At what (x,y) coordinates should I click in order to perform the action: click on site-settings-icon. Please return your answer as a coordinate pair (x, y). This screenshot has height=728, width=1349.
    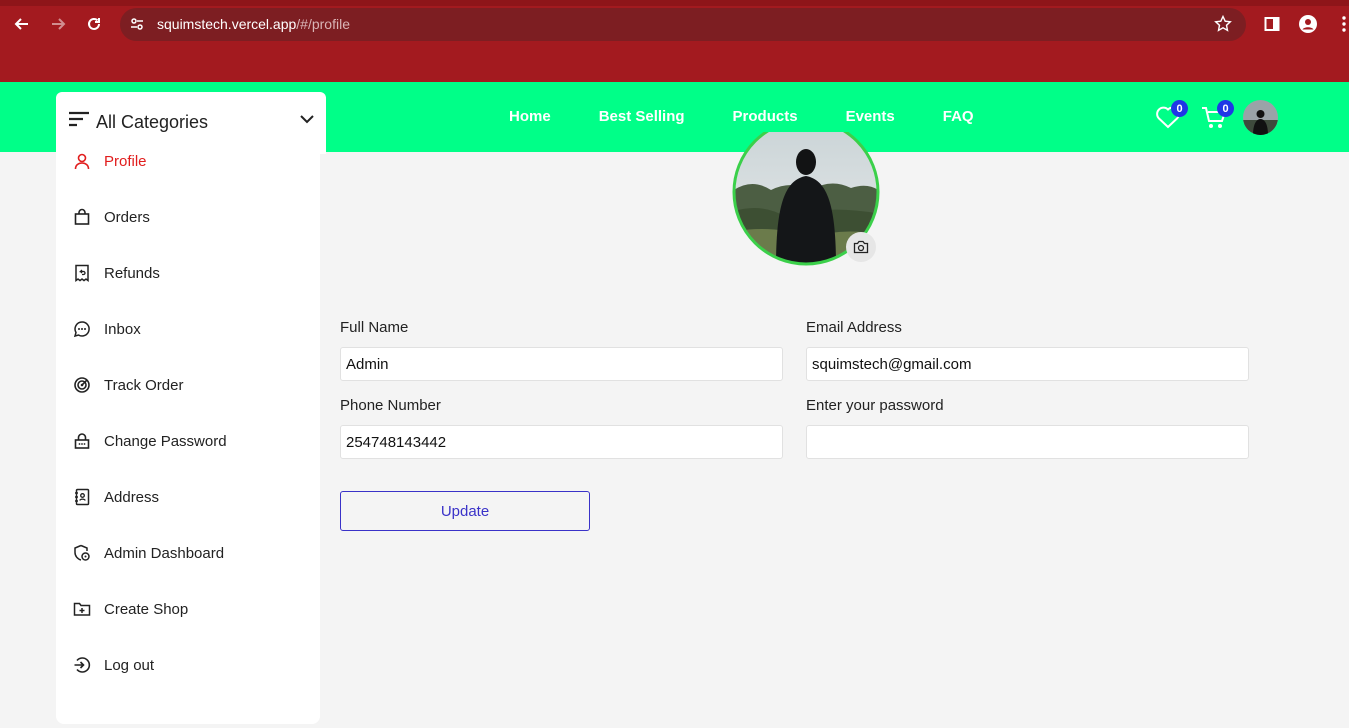
    Looking at the image, I should click on (137, 24).